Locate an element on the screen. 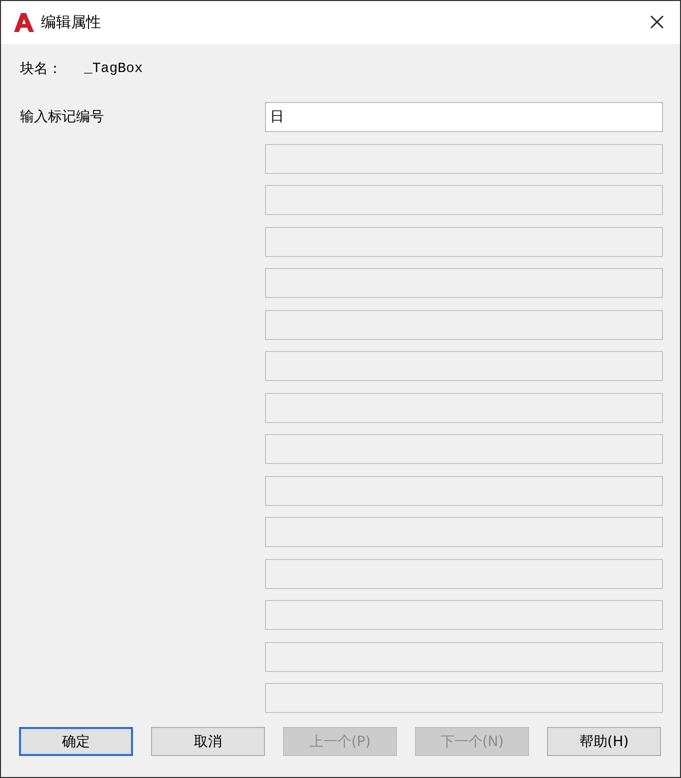  block-name-value: _TagBox is located at coordinates (113, 69).